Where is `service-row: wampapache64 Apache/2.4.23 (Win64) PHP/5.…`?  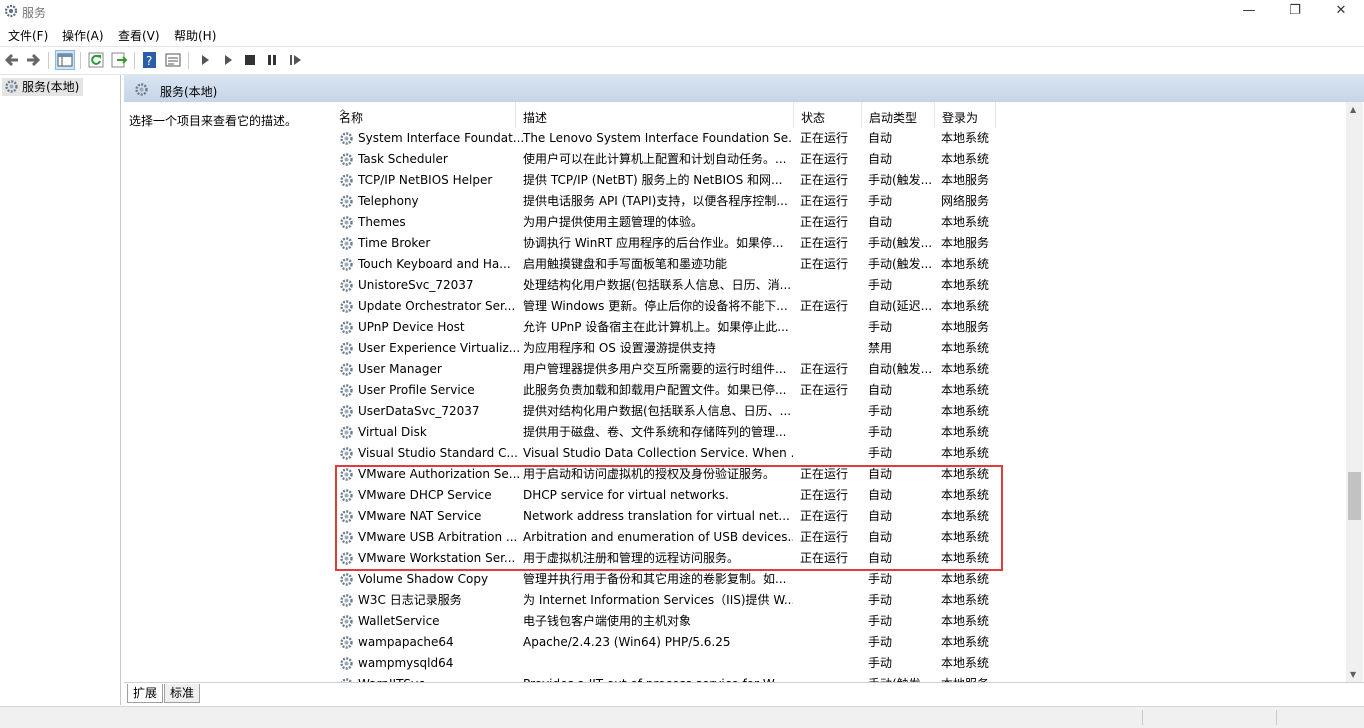
service-row: wampapache64 Apache/2.4.23 (Win64) PHP/5.… is located at coordinates (838, 642).